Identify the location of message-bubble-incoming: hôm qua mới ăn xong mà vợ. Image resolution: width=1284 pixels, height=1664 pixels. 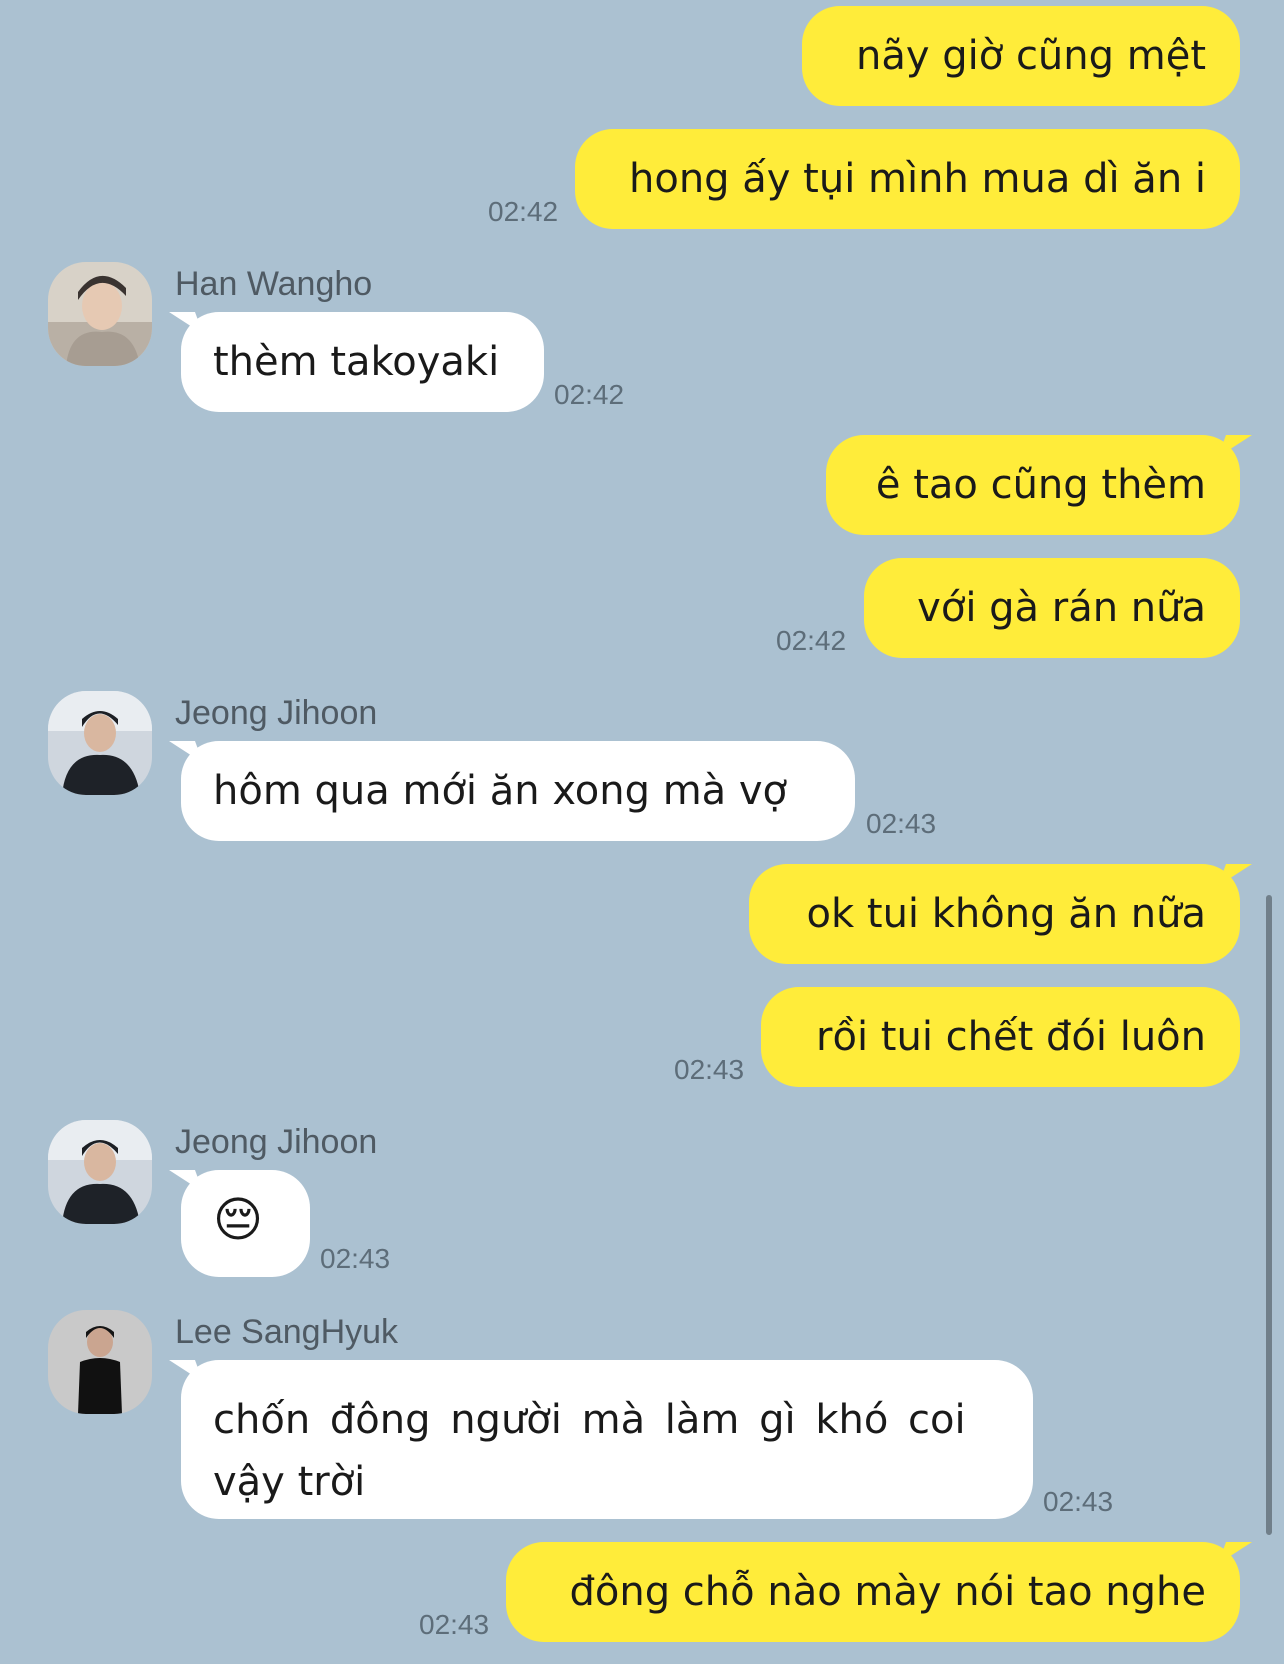
(518, 791).